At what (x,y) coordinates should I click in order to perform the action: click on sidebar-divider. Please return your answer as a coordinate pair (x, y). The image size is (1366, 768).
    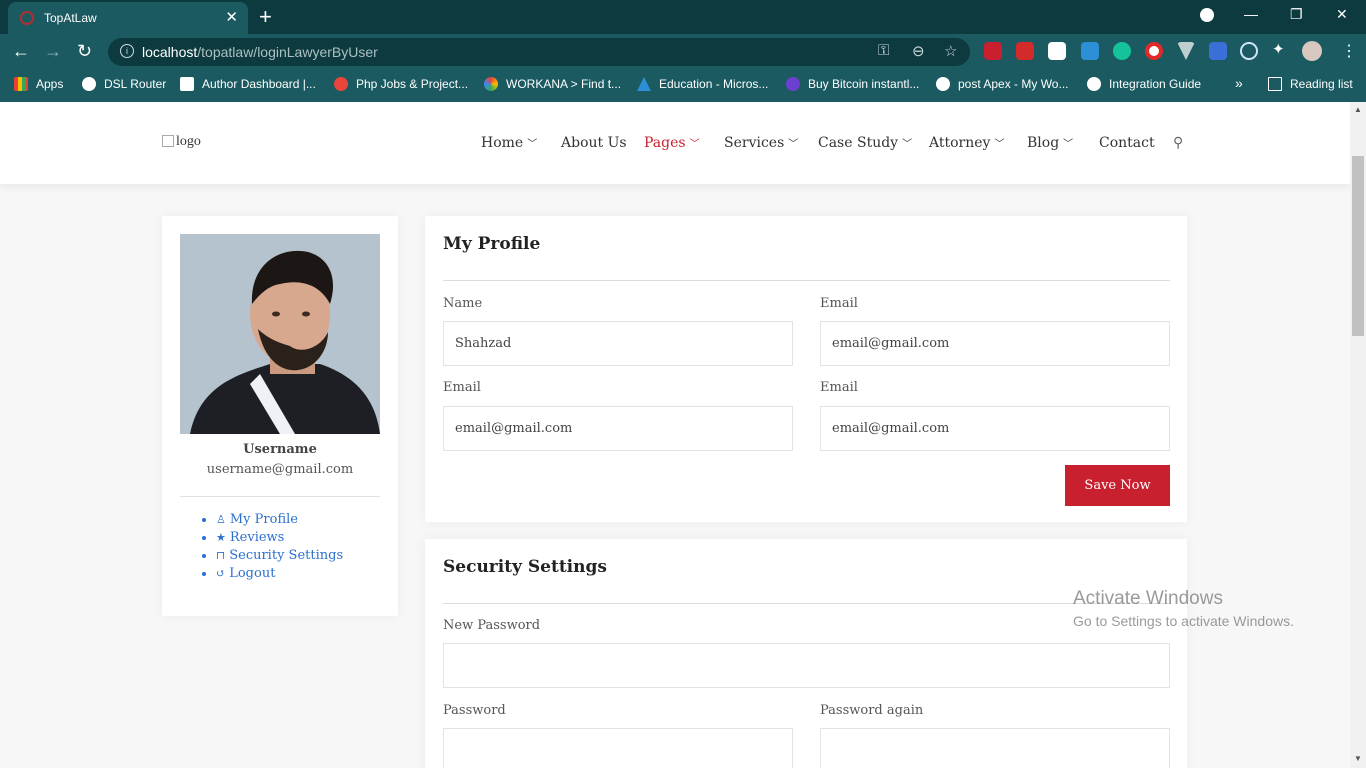
    Looking at the image, I should click on (280, 496).